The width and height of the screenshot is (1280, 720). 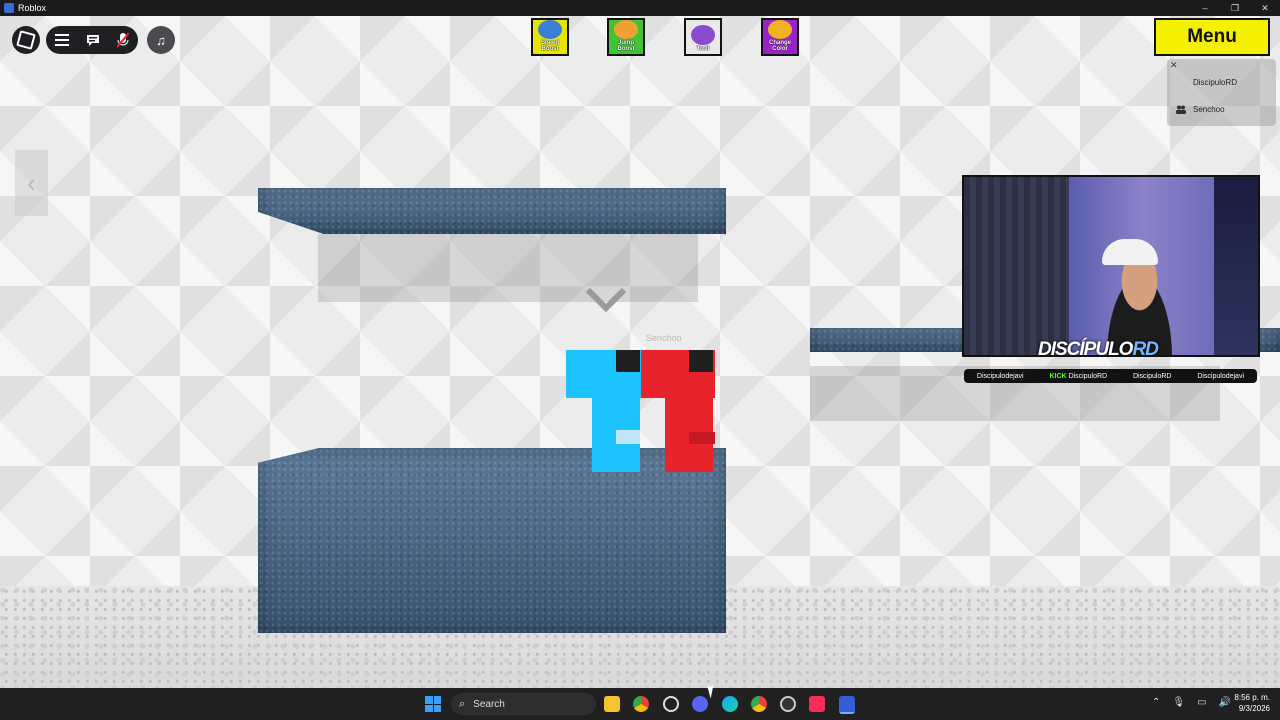 I want to click on stream-brand-logo: DISCÍPULORD, so click(x=1098, y=348).